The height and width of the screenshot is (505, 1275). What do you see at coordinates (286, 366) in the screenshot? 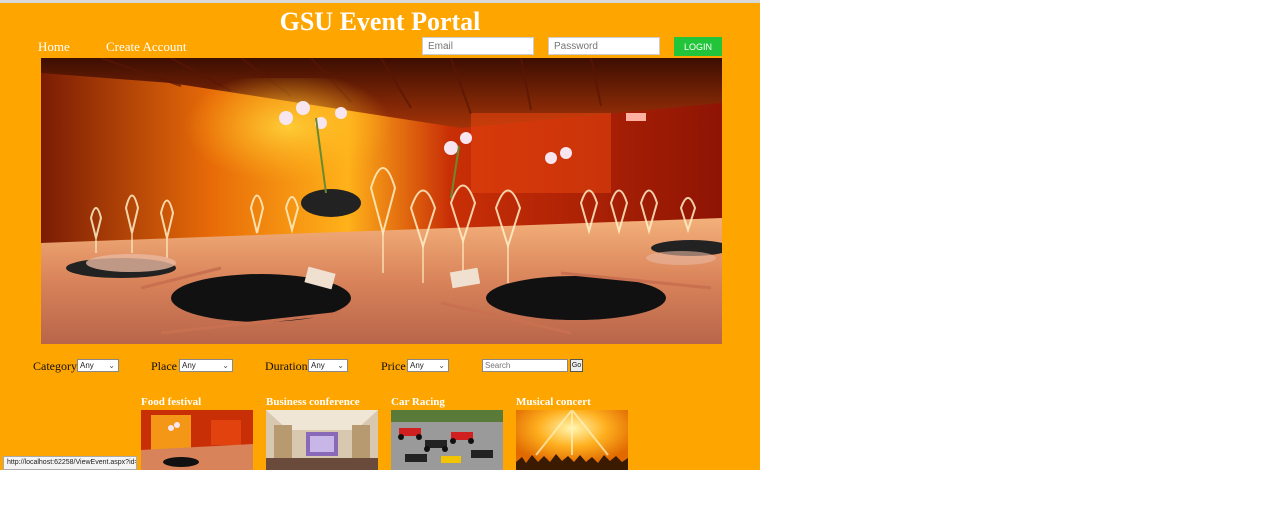
I see `duration-label: Duration` at bounding box center [286, 366].